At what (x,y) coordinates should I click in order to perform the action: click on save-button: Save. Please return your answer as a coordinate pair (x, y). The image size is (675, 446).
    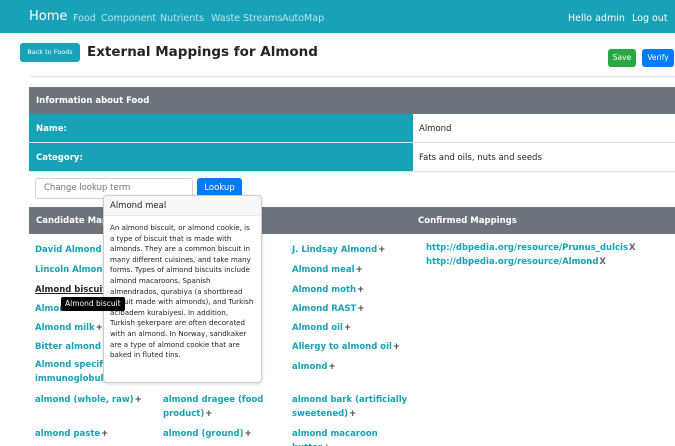
    Looking at the image, I should click on (622, 58).